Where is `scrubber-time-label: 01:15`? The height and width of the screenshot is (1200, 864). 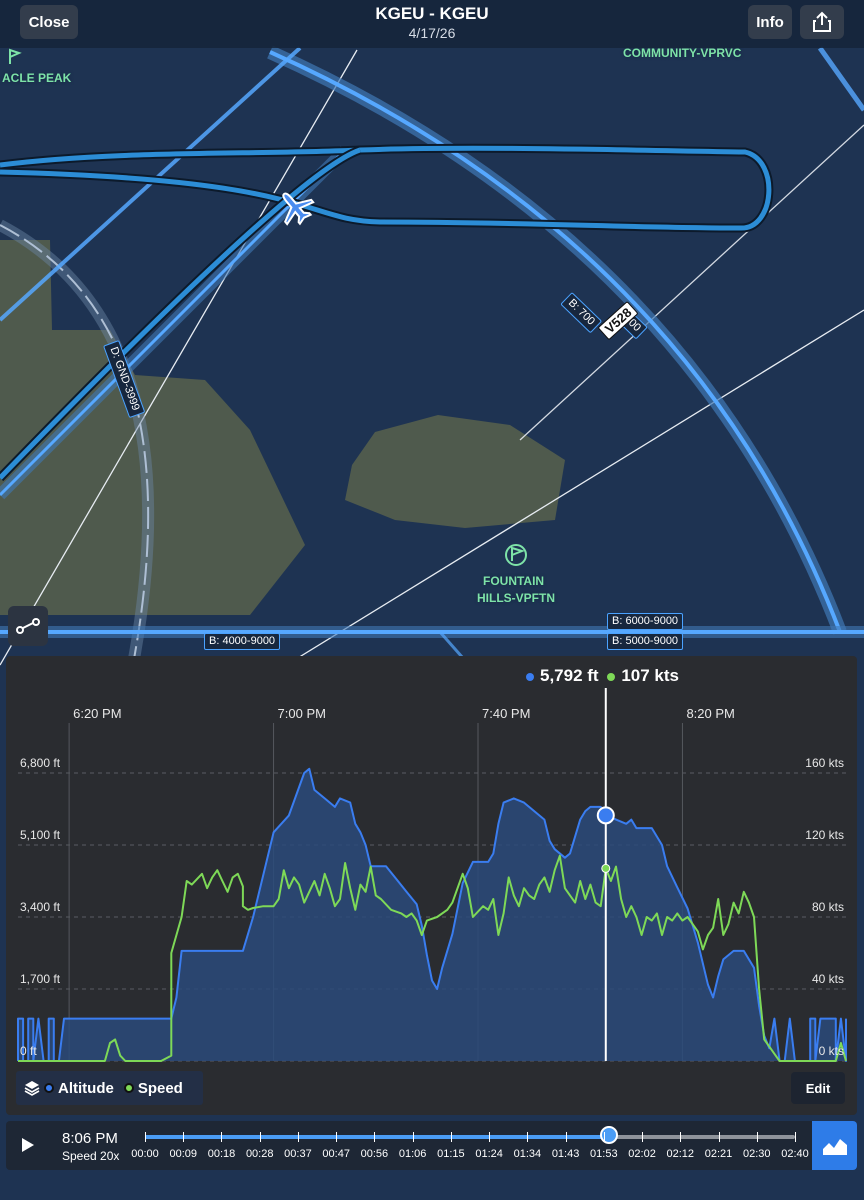 scrubber-time-label: 01:15 is located at coordinates (451, 1154).